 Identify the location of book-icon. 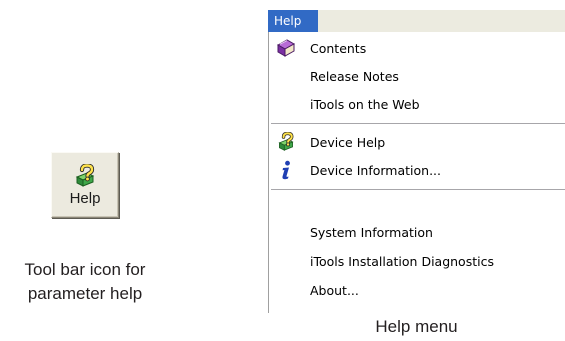
(286, 48).